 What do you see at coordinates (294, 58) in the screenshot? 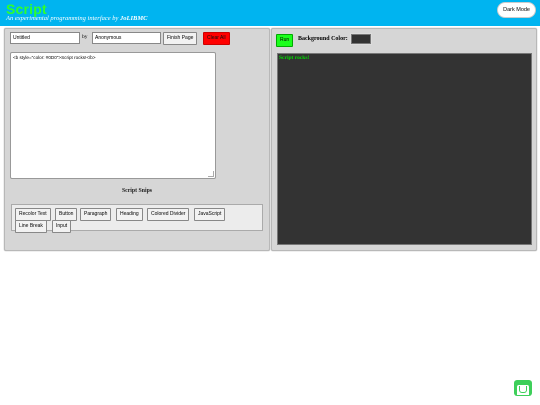
I see `output-text: Script rocks!` at bounding box center [294, 58].